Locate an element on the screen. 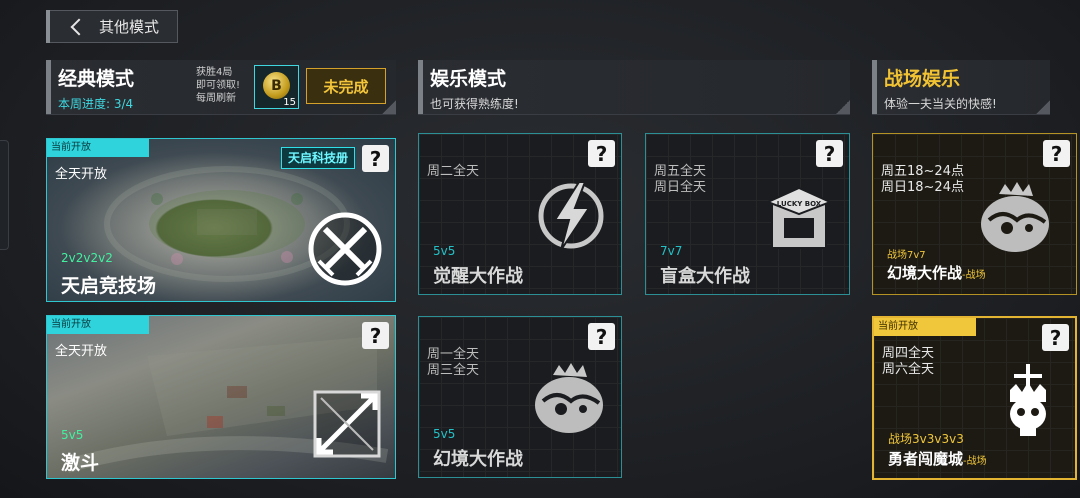 The image size is (1080, 498). open-time: 周五全天 周日全天 is located at coordinates (680, 179).